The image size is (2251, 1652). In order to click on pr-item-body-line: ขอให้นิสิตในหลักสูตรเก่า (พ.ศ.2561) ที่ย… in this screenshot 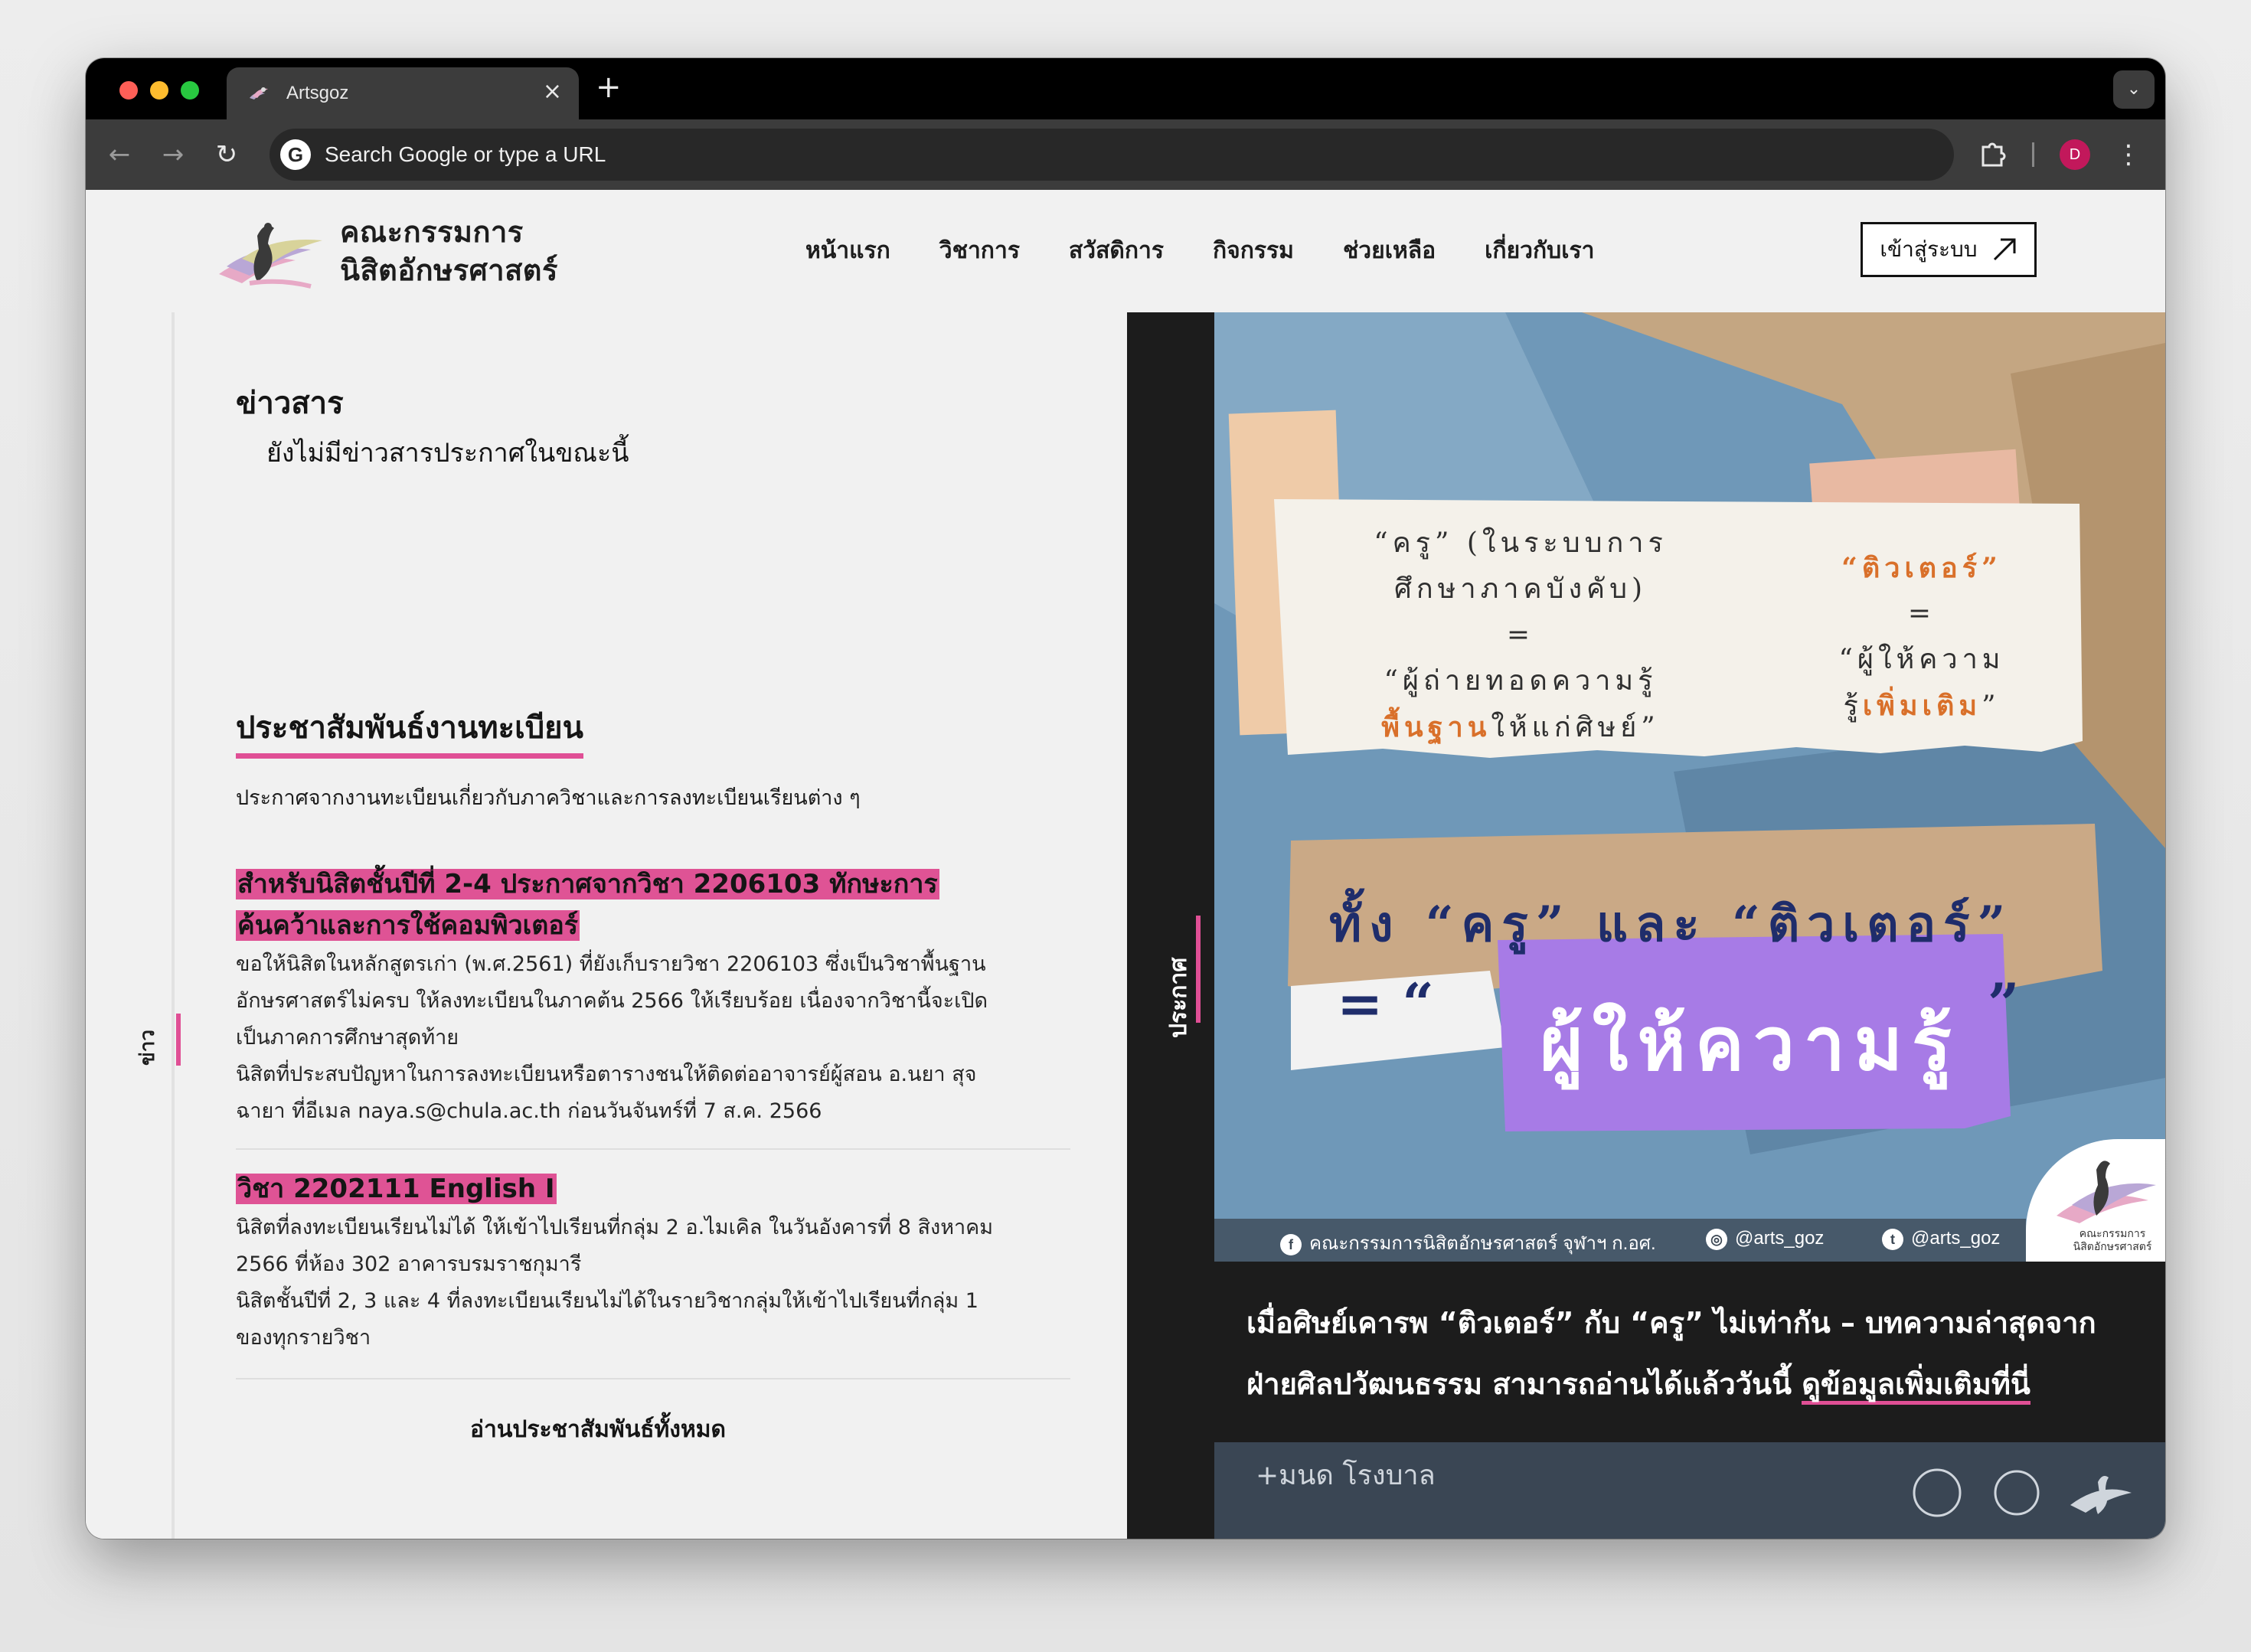, I will do `click(611, 964)`.